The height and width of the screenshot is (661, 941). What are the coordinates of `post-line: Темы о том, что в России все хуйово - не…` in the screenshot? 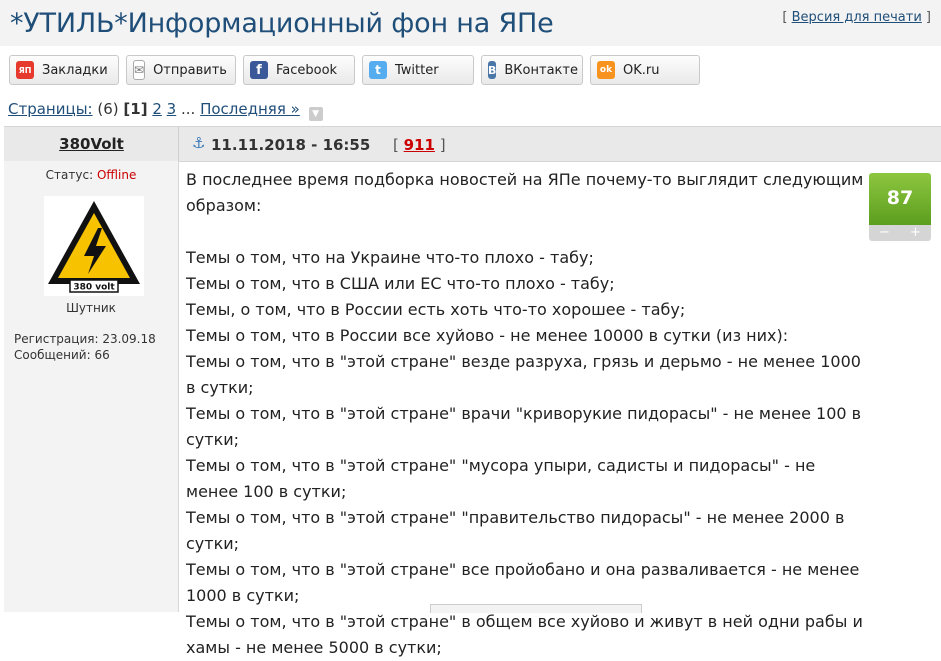 It's located at (487, 335).